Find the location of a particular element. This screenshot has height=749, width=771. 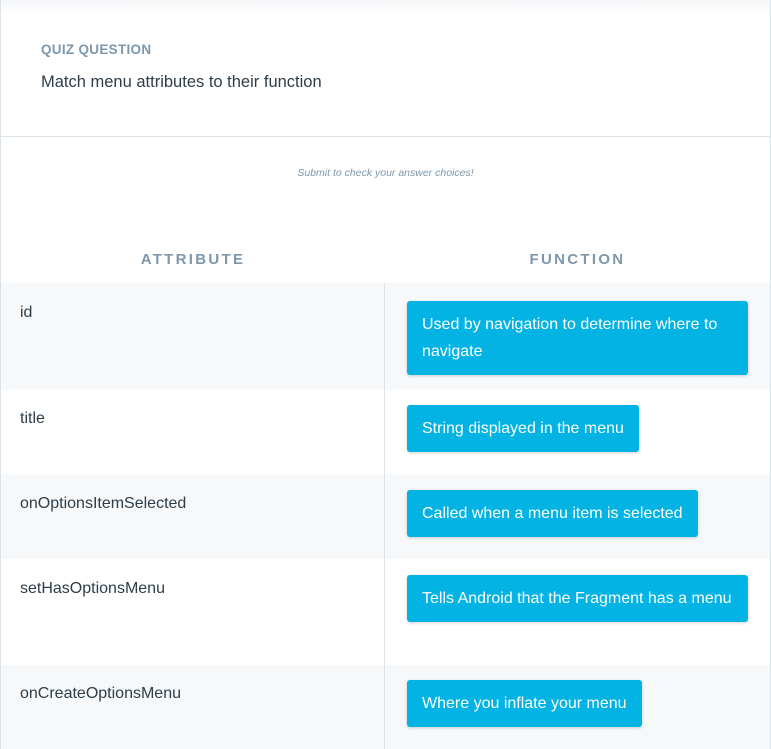

function-chip: Called when a menu item is selected is located at coordinates (552, 513).